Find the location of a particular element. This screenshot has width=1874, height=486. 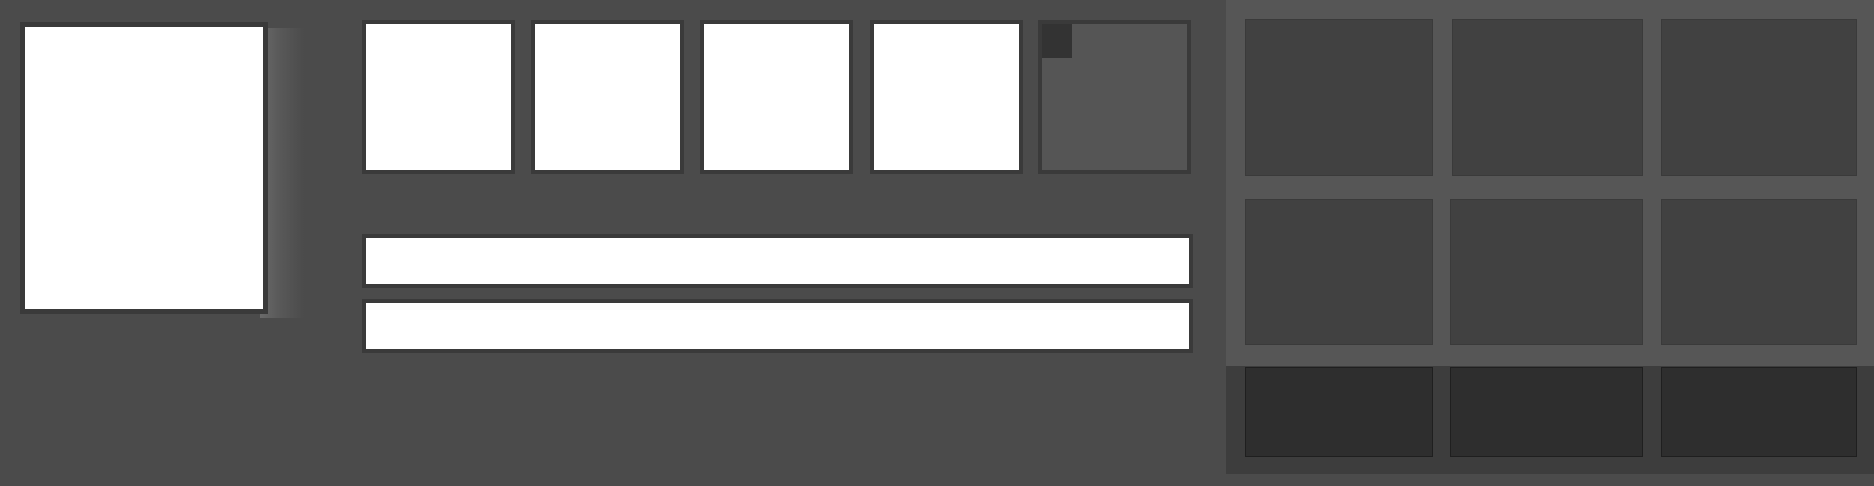

preview-canvas is located at coordinates (144, 168).